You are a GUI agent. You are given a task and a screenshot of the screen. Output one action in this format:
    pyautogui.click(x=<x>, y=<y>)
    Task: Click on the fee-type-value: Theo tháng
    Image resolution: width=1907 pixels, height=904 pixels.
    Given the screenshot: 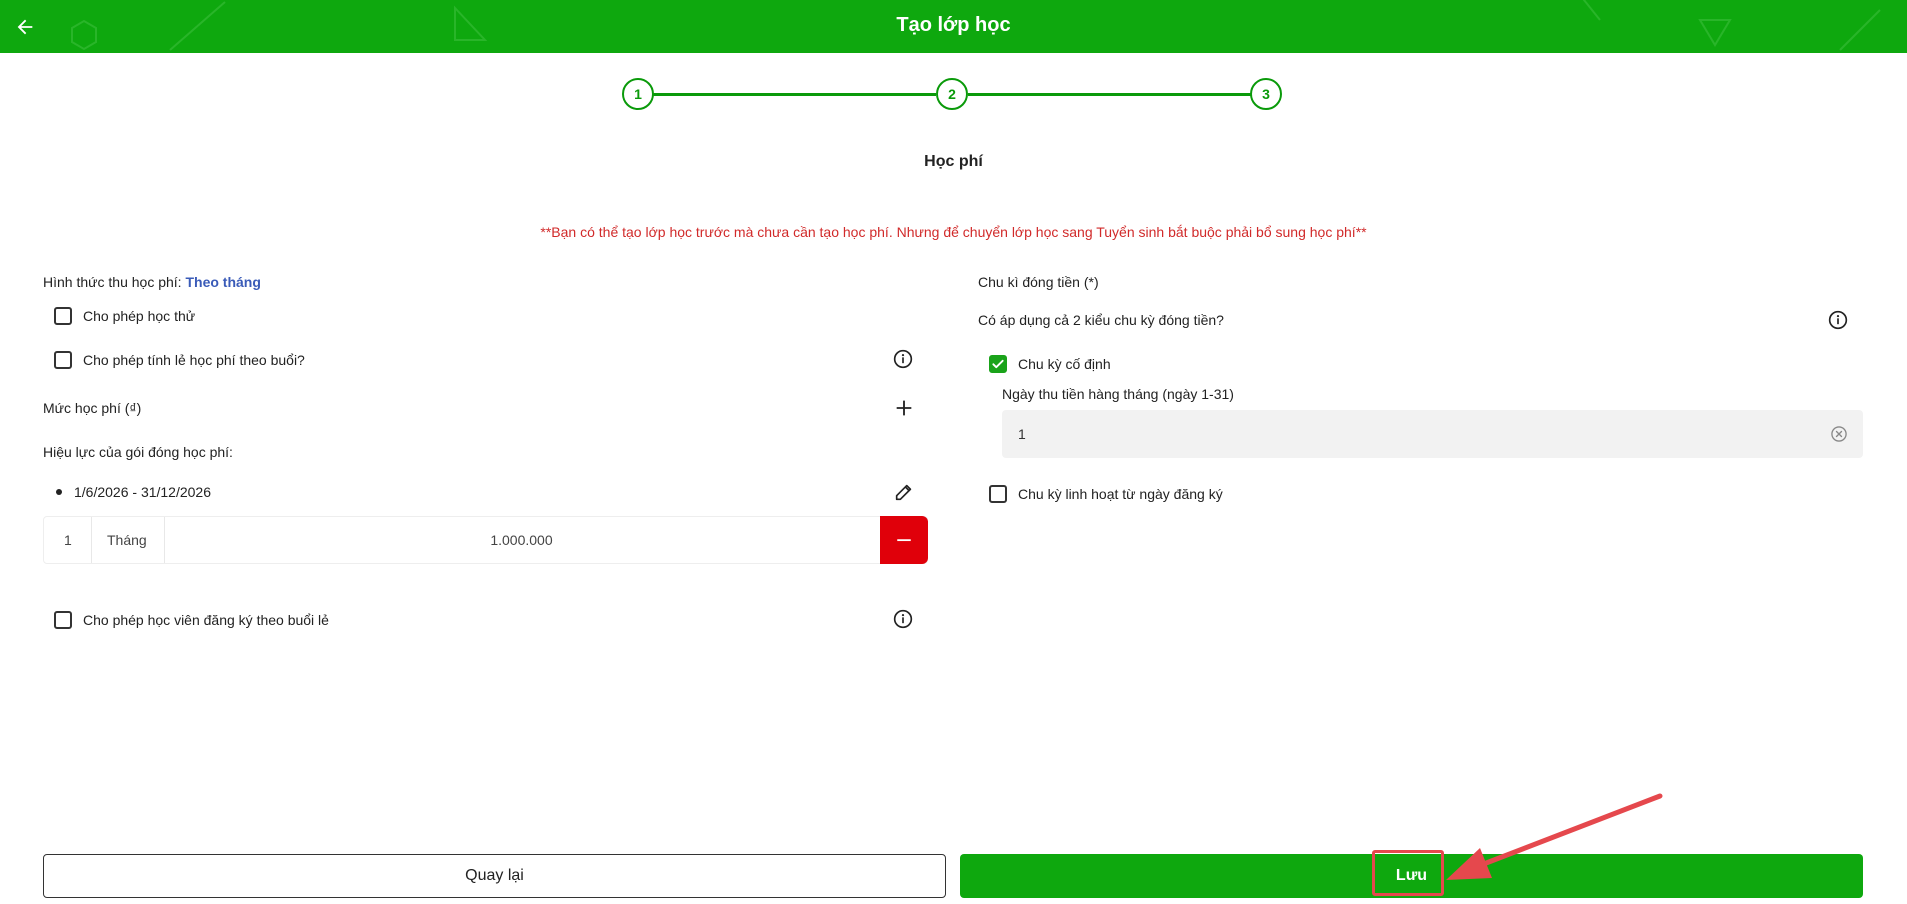 What is the action you would take?
    pyautogui.click(x=222, y=282)
    